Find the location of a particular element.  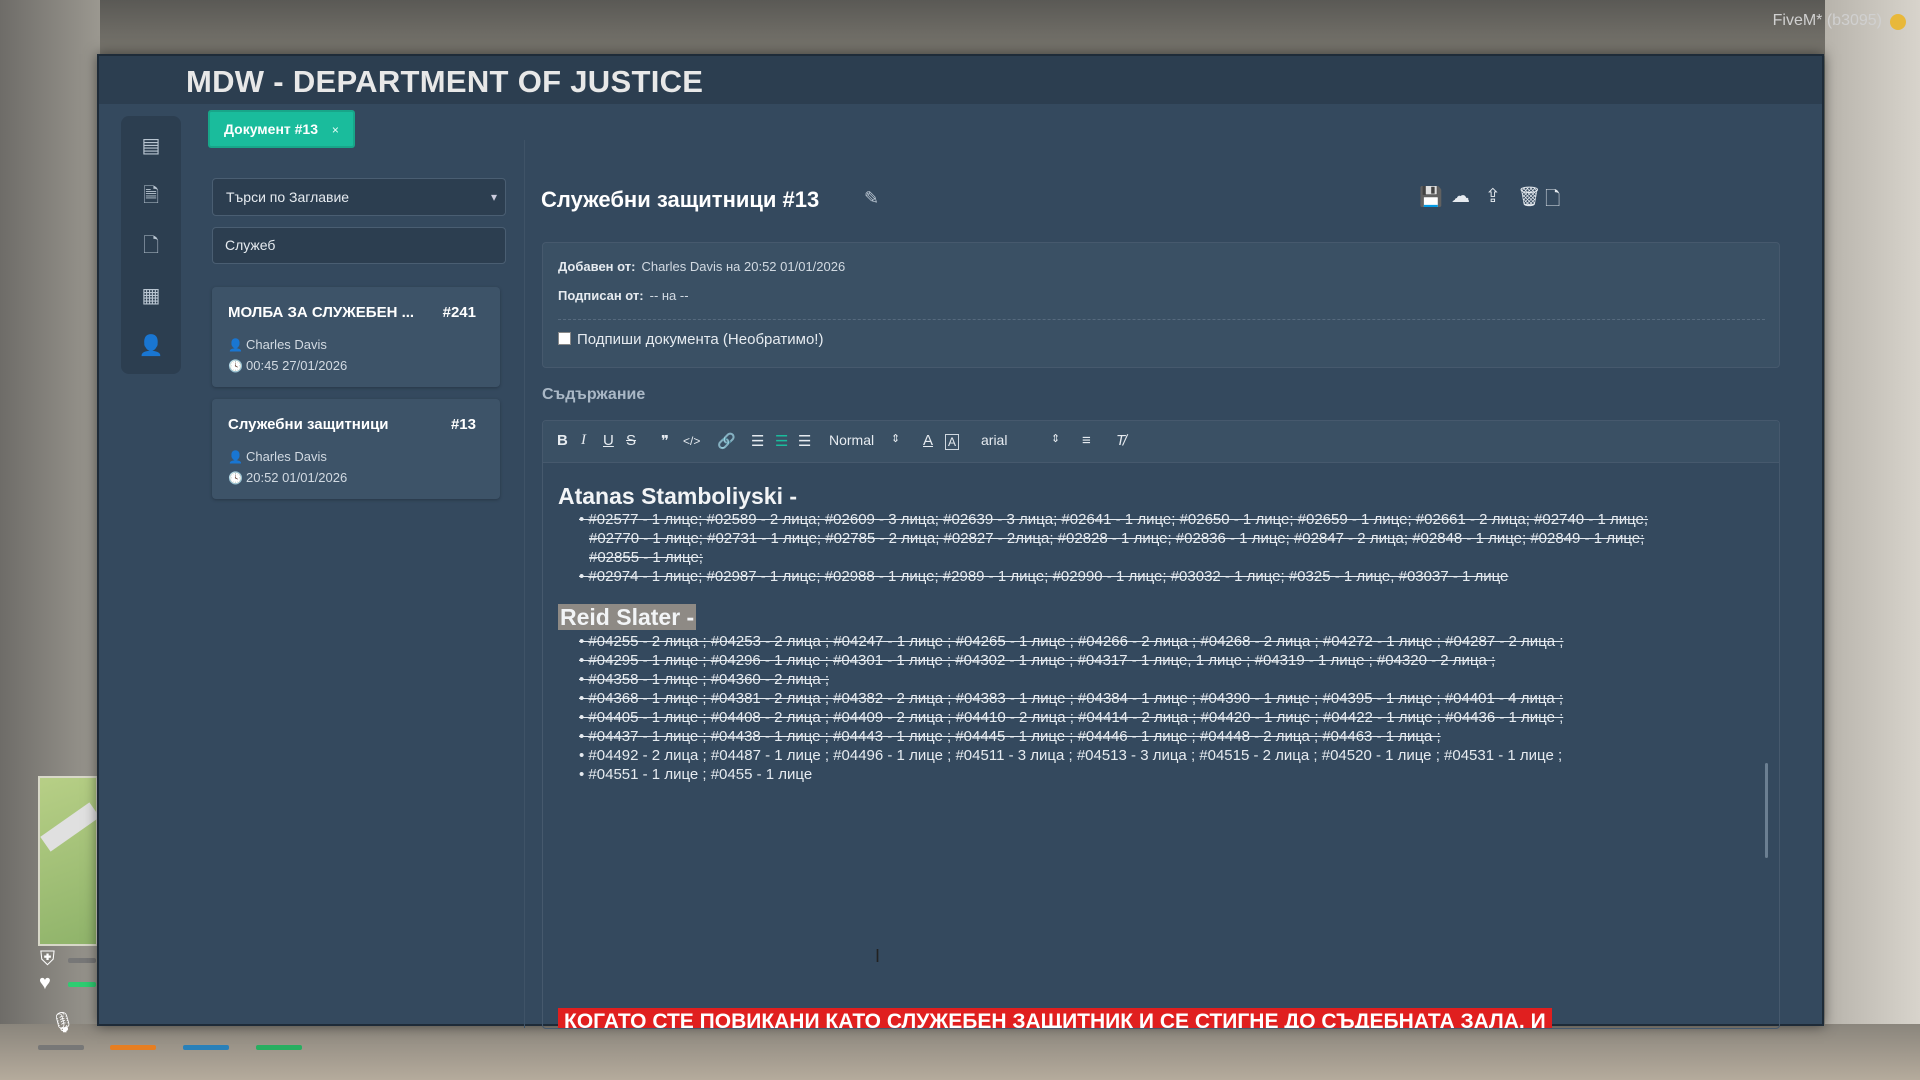

clipboard-icon: ▦ is located at coordinates (151, 296).